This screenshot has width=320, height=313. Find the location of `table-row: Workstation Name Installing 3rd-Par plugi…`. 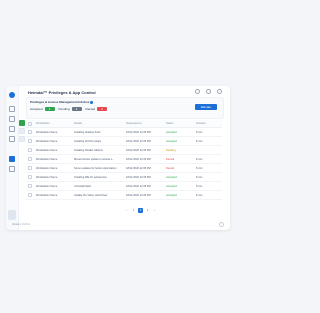

table-row: Workstation Name Installing 3rd-Par plugi… is located at coordinates (124, 141).